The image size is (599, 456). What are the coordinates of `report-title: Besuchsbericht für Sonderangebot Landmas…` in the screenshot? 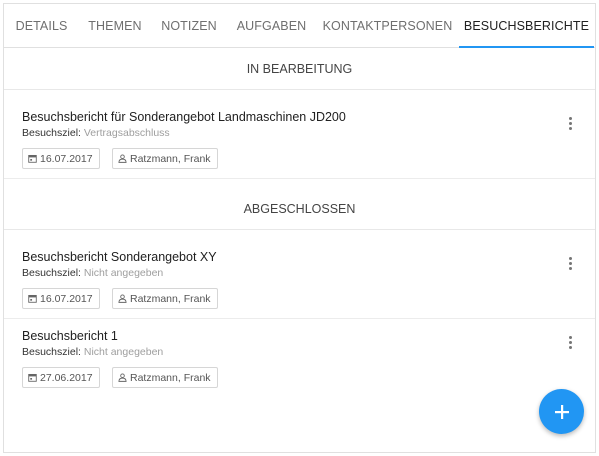 It's located at (184, 117).